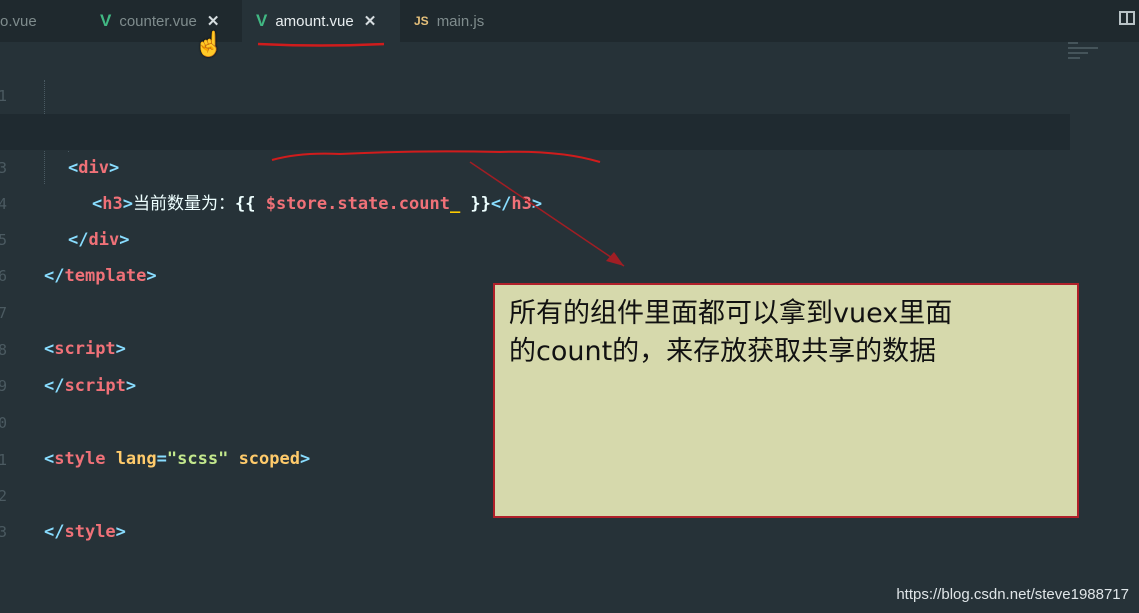 This screenshot has width=1139, height=613. I want to click on watermark: https://blog.csdn.net/steve1988717, so click(1012, 594).